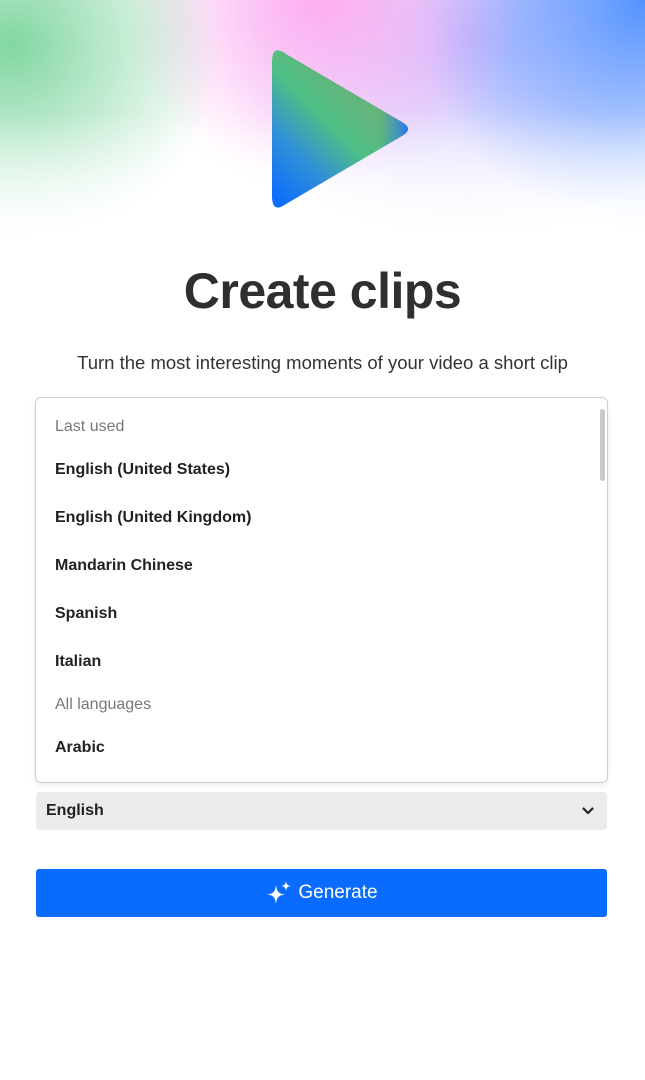  Describe the element at coordinates (588, 811) in the screenshot. I see `chevron-down-icon` at that location.